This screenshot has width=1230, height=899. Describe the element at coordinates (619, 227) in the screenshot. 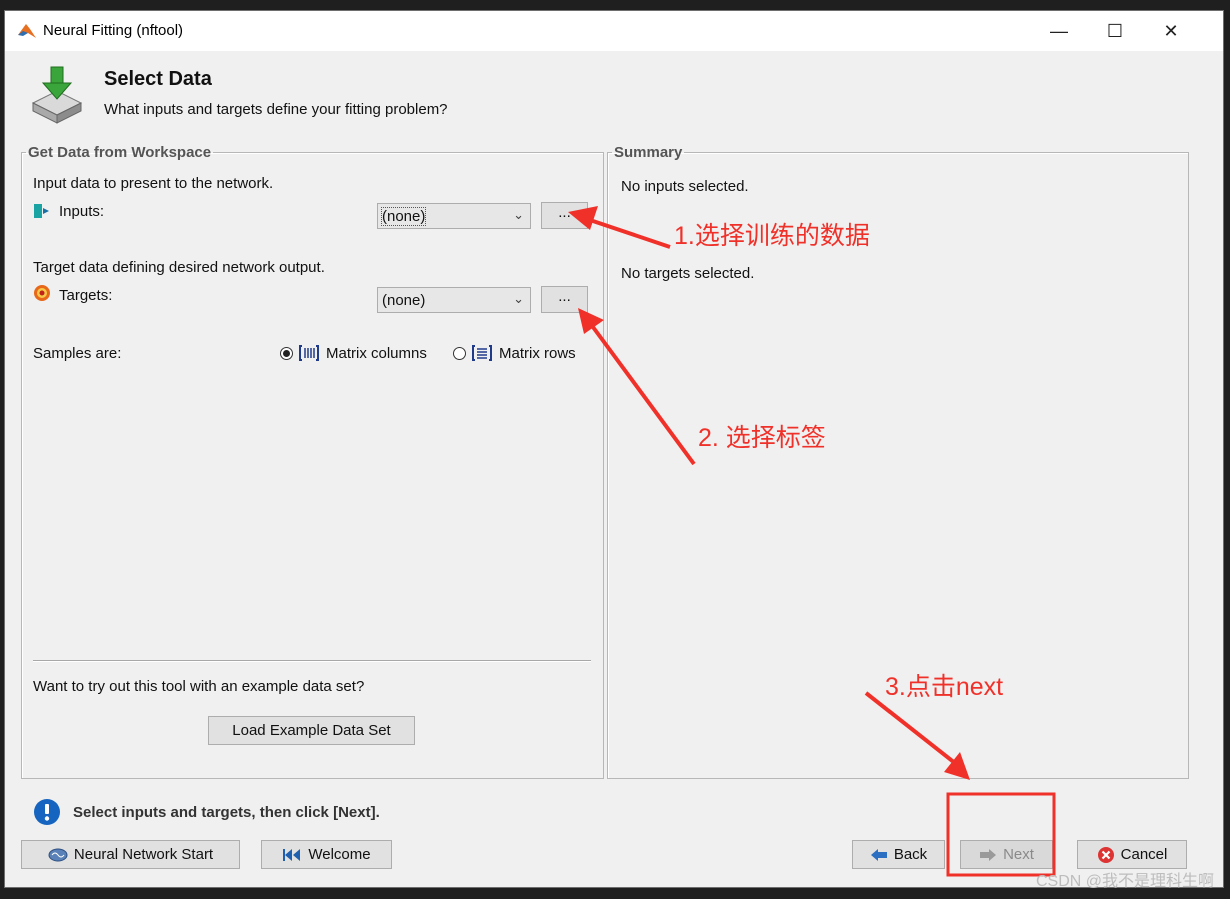

I see `arrow-to-inputs-browse` at that location.